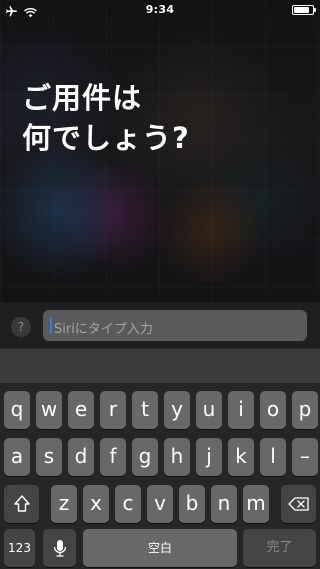 The width and height of the screenshot is (320, 569). What do you see at coordinates (315, 10) in the screenshot?
I see `battery-tip` at bounding box center [315, 10].